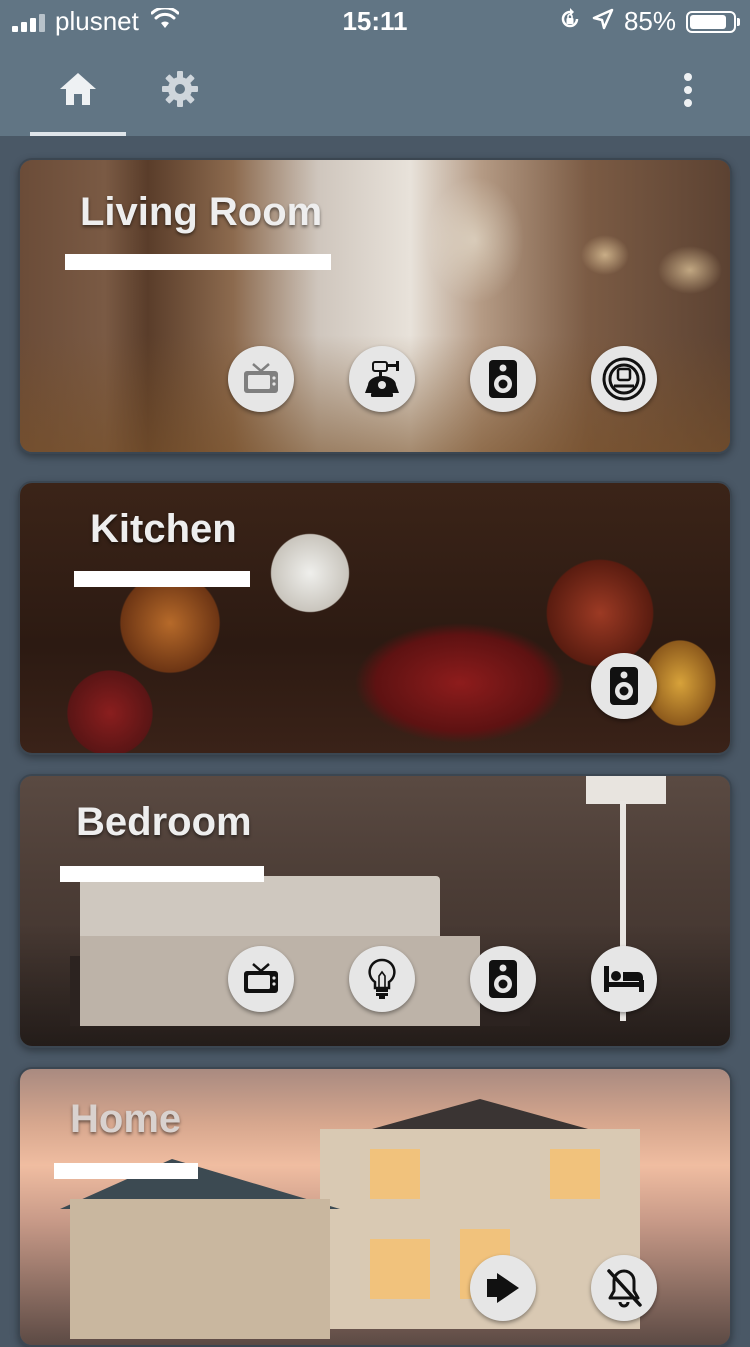 The height and width of the screenshot is (1347, 750). I want to click on location-icon, so click(603, 21).